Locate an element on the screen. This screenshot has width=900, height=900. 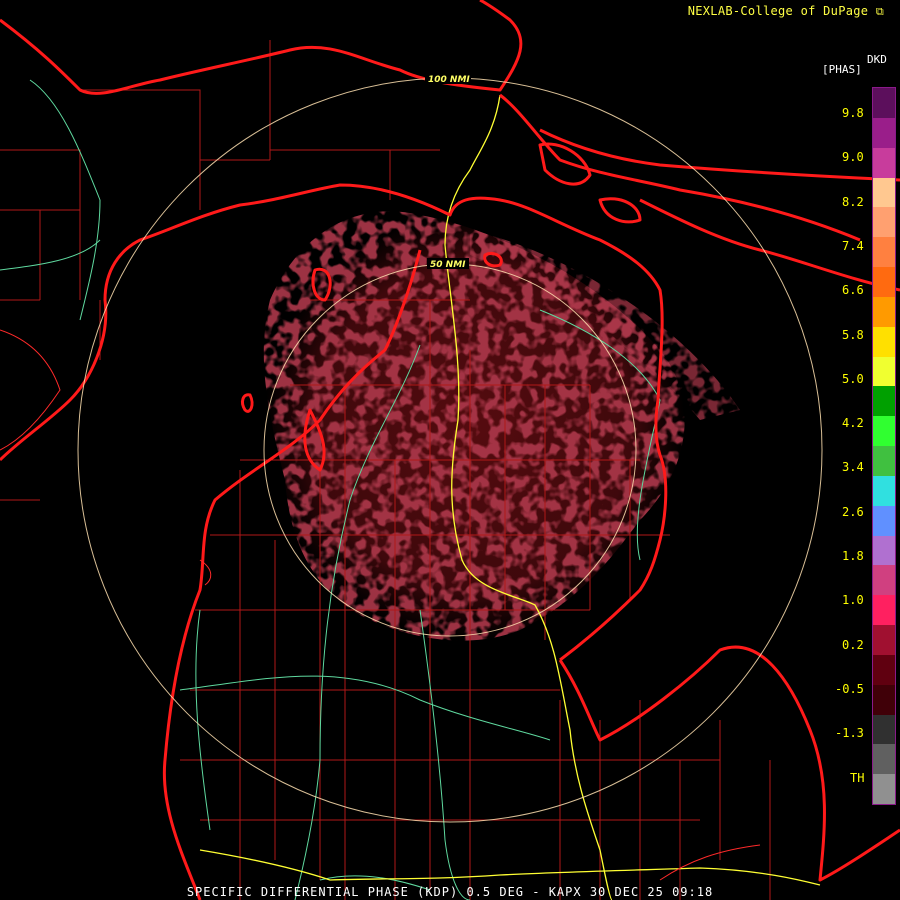
legend-tick-label: 3.4 is located at coordinates (853, 467).